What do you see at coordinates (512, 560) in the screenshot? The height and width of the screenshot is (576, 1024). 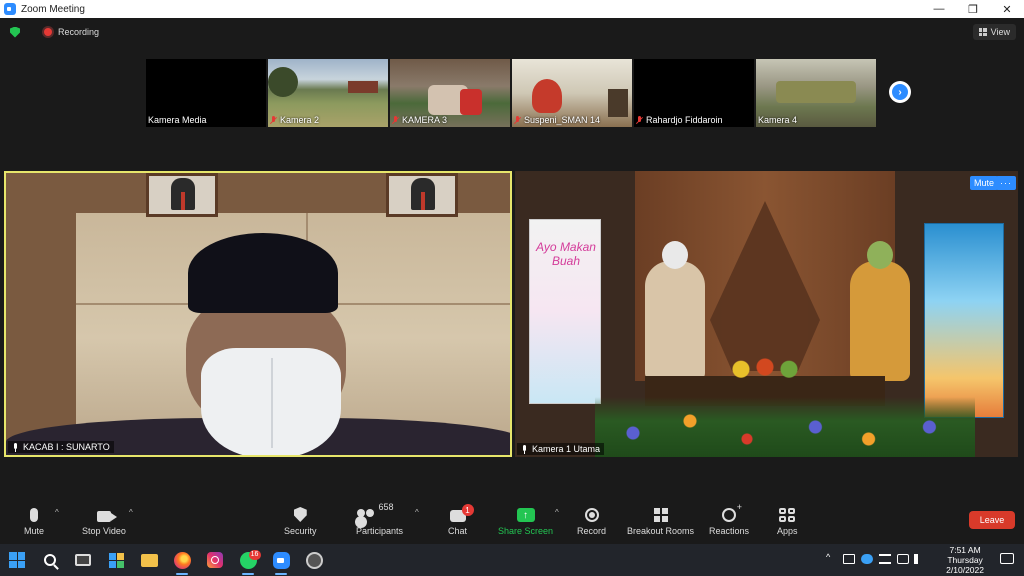 I see `windows-taskbar: 16 ^ 7:51 AM Thursday 2/10/2022` at bounding box center [512, 560].